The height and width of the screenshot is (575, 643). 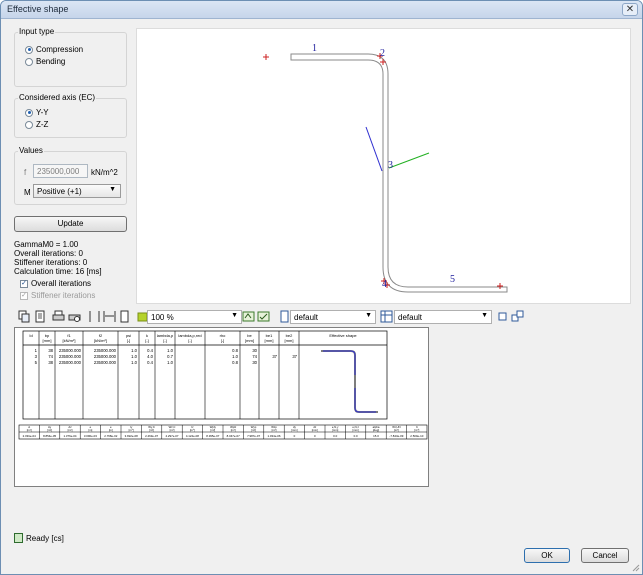 What do you see at coordinates (58, 316) in the screenshot?
I see `print-icon` at bounding box center [58, 316].